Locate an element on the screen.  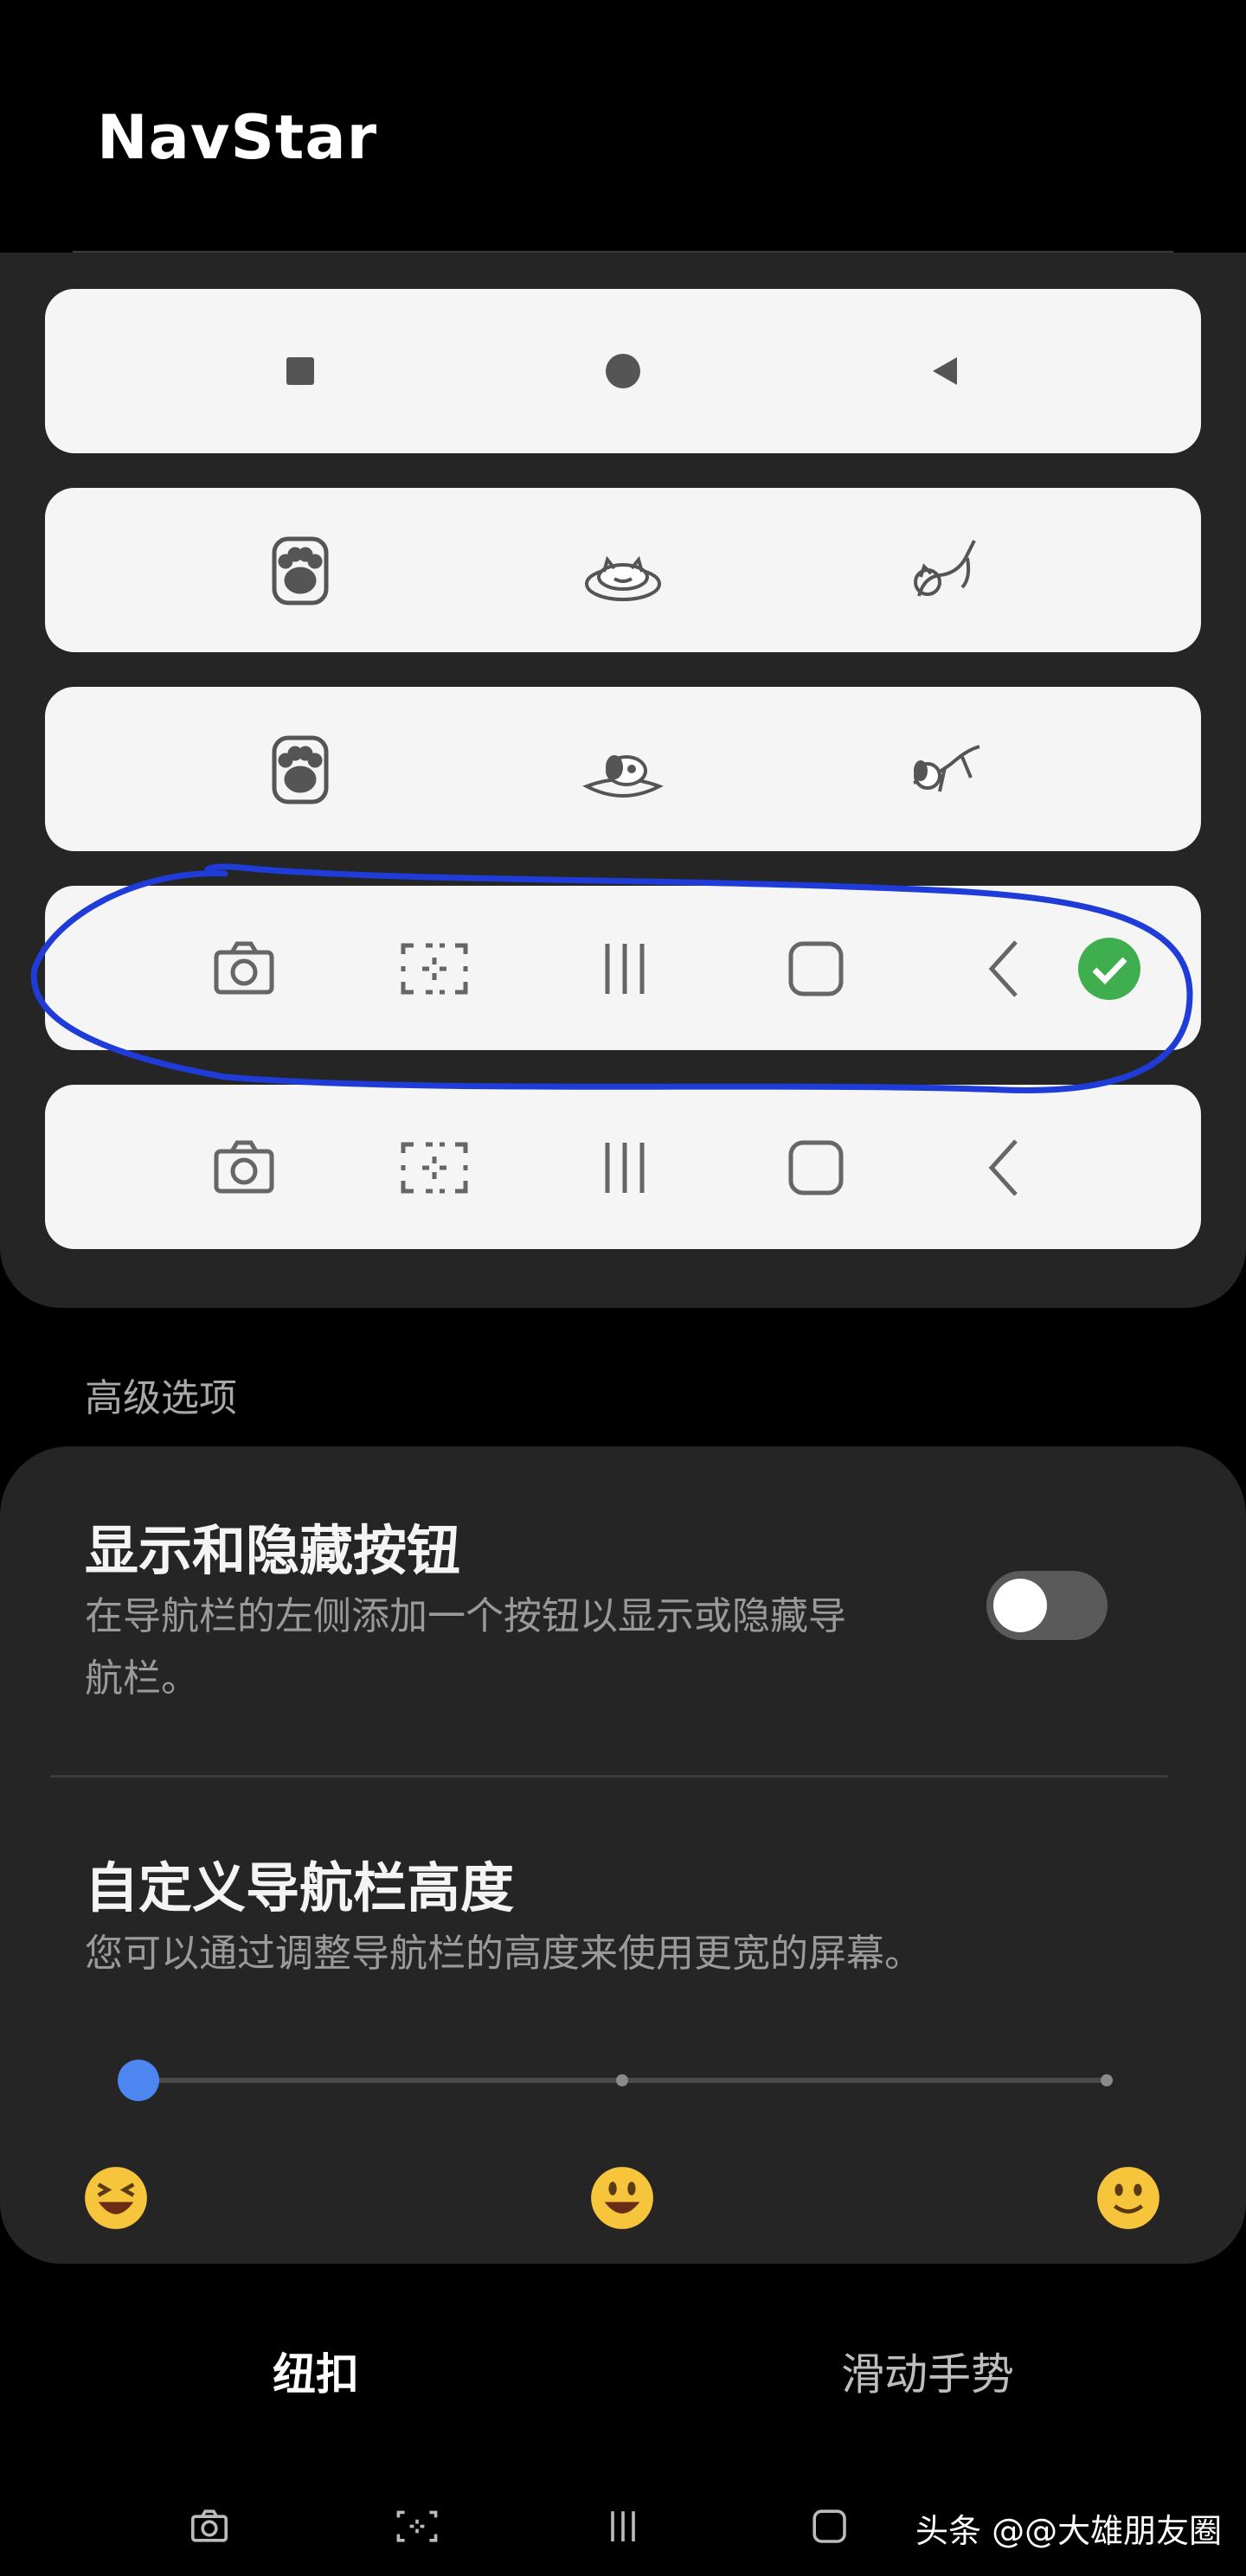
smiley-icon is located at coordinates (622, 2198).